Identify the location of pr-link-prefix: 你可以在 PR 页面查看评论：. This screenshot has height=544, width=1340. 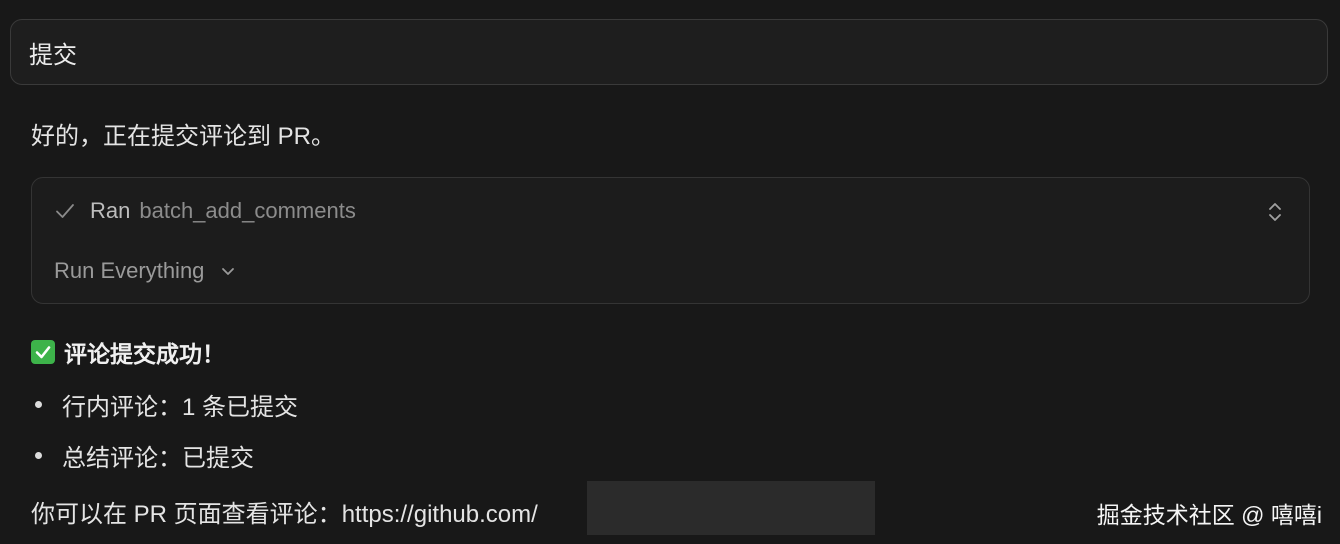
(186, 514).